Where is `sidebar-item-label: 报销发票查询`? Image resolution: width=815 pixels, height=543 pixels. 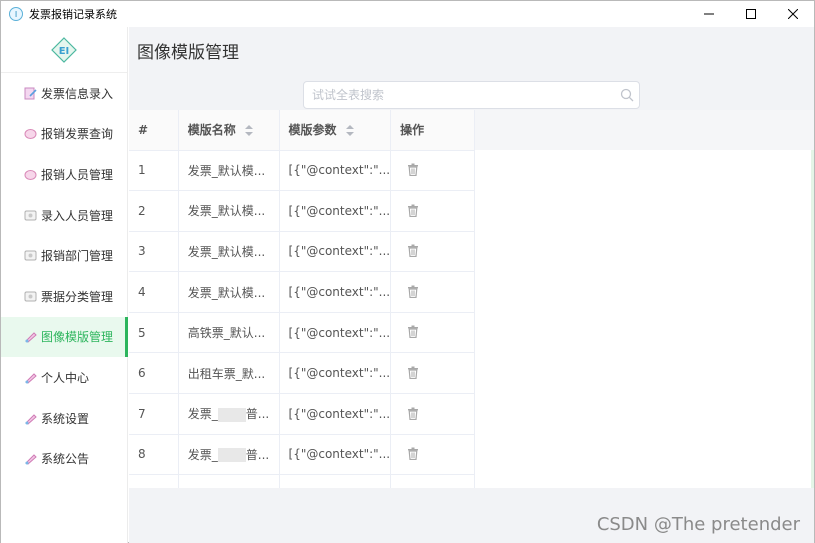 sidebar-item-label: 报销发票查询 is located at coordinates (77, 134).